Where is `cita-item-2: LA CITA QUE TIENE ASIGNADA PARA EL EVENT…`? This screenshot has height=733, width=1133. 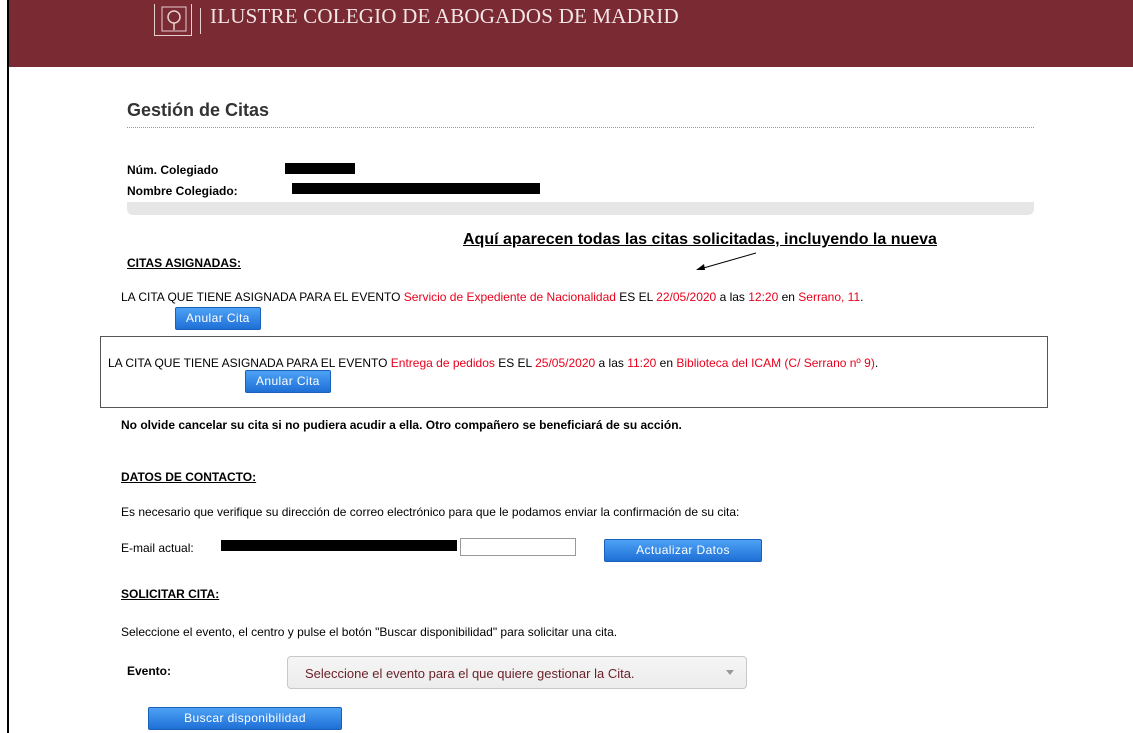
cita-item-2: LA CITA QUE TIENE ASIGNADA PARA EL EVENT… is located at coordinates (568, 363).